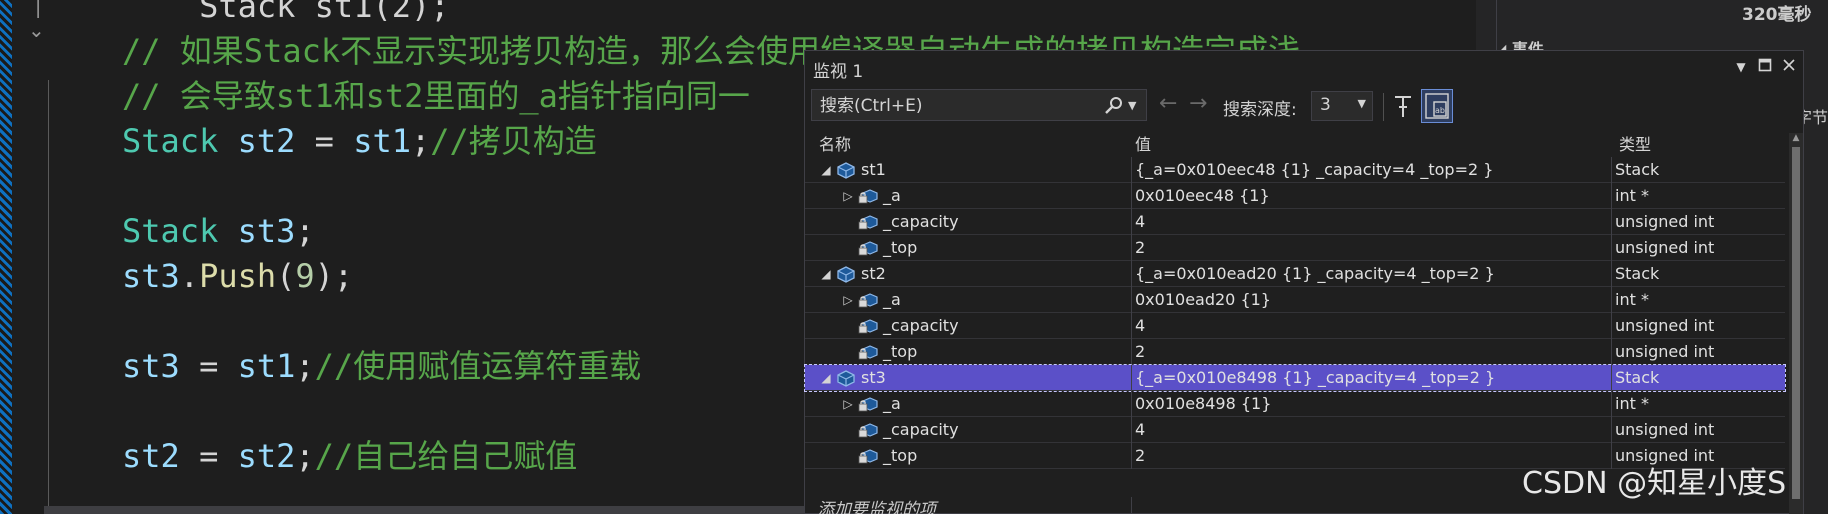  Describe the element at coordinates (208, 456) in the screenshot. I see `code-token: =` at that location.